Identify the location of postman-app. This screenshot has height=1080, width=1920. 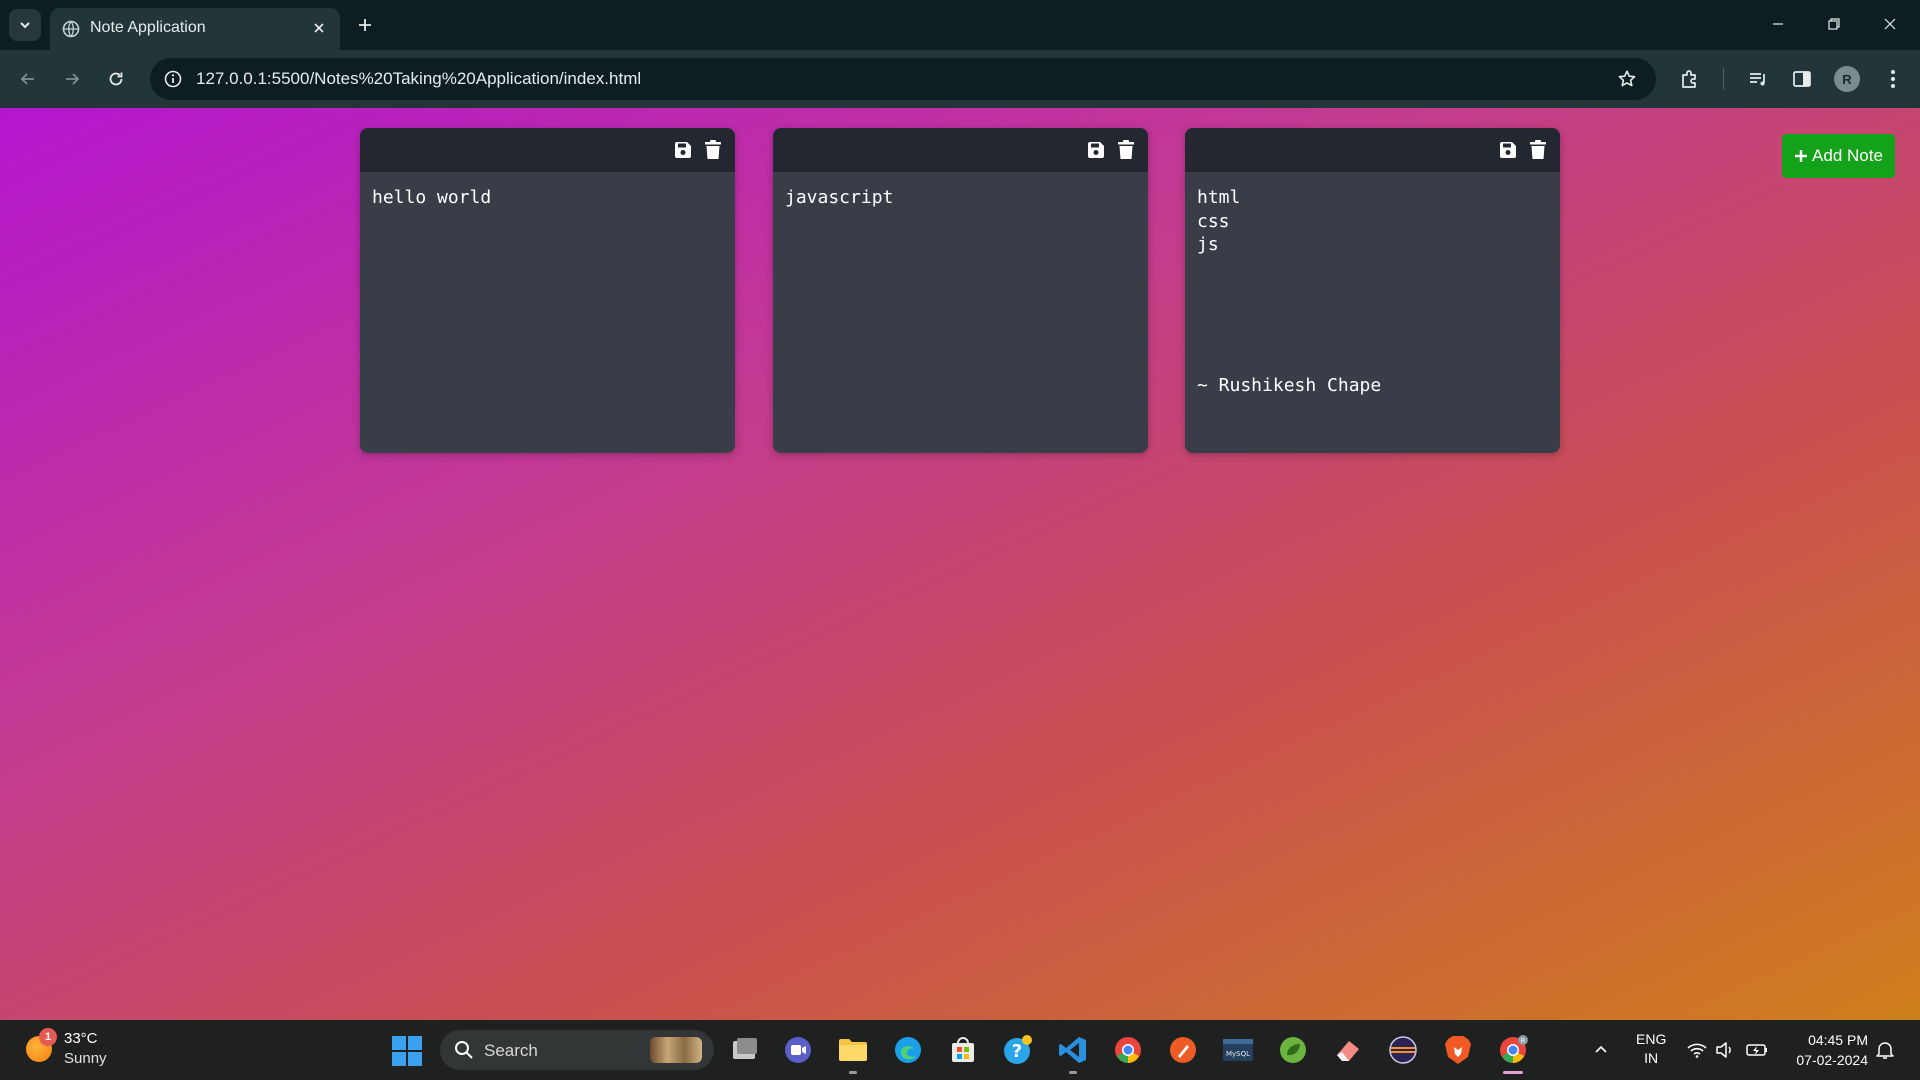
(1183, 1050).